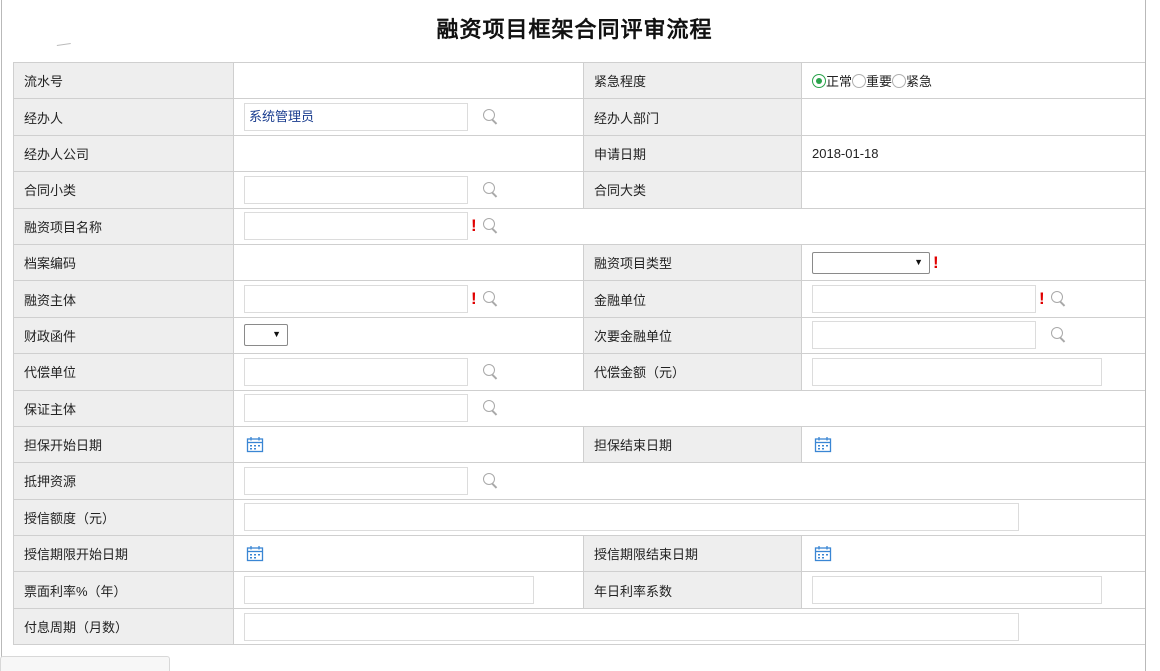 The height and width of the screenshot is (671, 1160). I want to click on radio-label-urgent: 紧急, so click(919, 82).